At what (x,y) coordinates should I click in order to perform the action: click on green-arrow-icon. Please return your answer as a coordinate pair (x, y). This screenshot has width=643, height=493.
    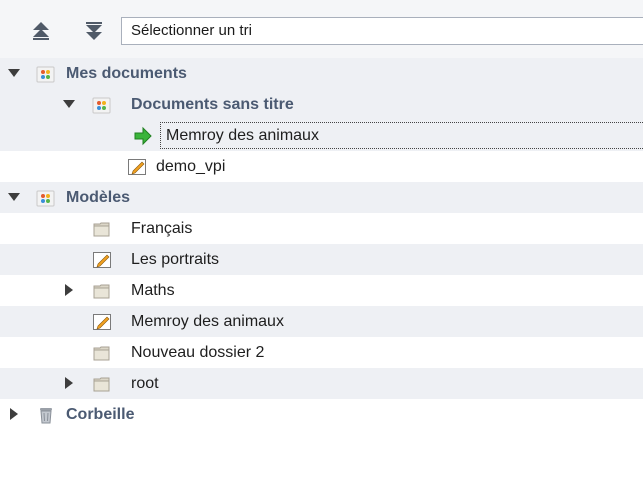
    Looking at the image, I should click on (143, 136).